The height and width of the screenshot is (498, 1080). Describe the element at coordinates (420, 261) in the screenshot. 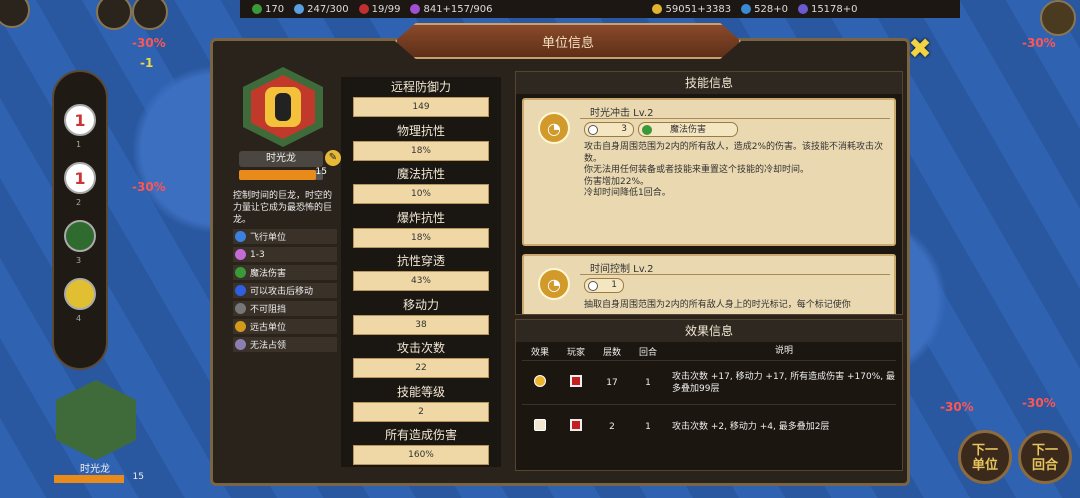

I see `stat-label: 抗性穿透` at that location.